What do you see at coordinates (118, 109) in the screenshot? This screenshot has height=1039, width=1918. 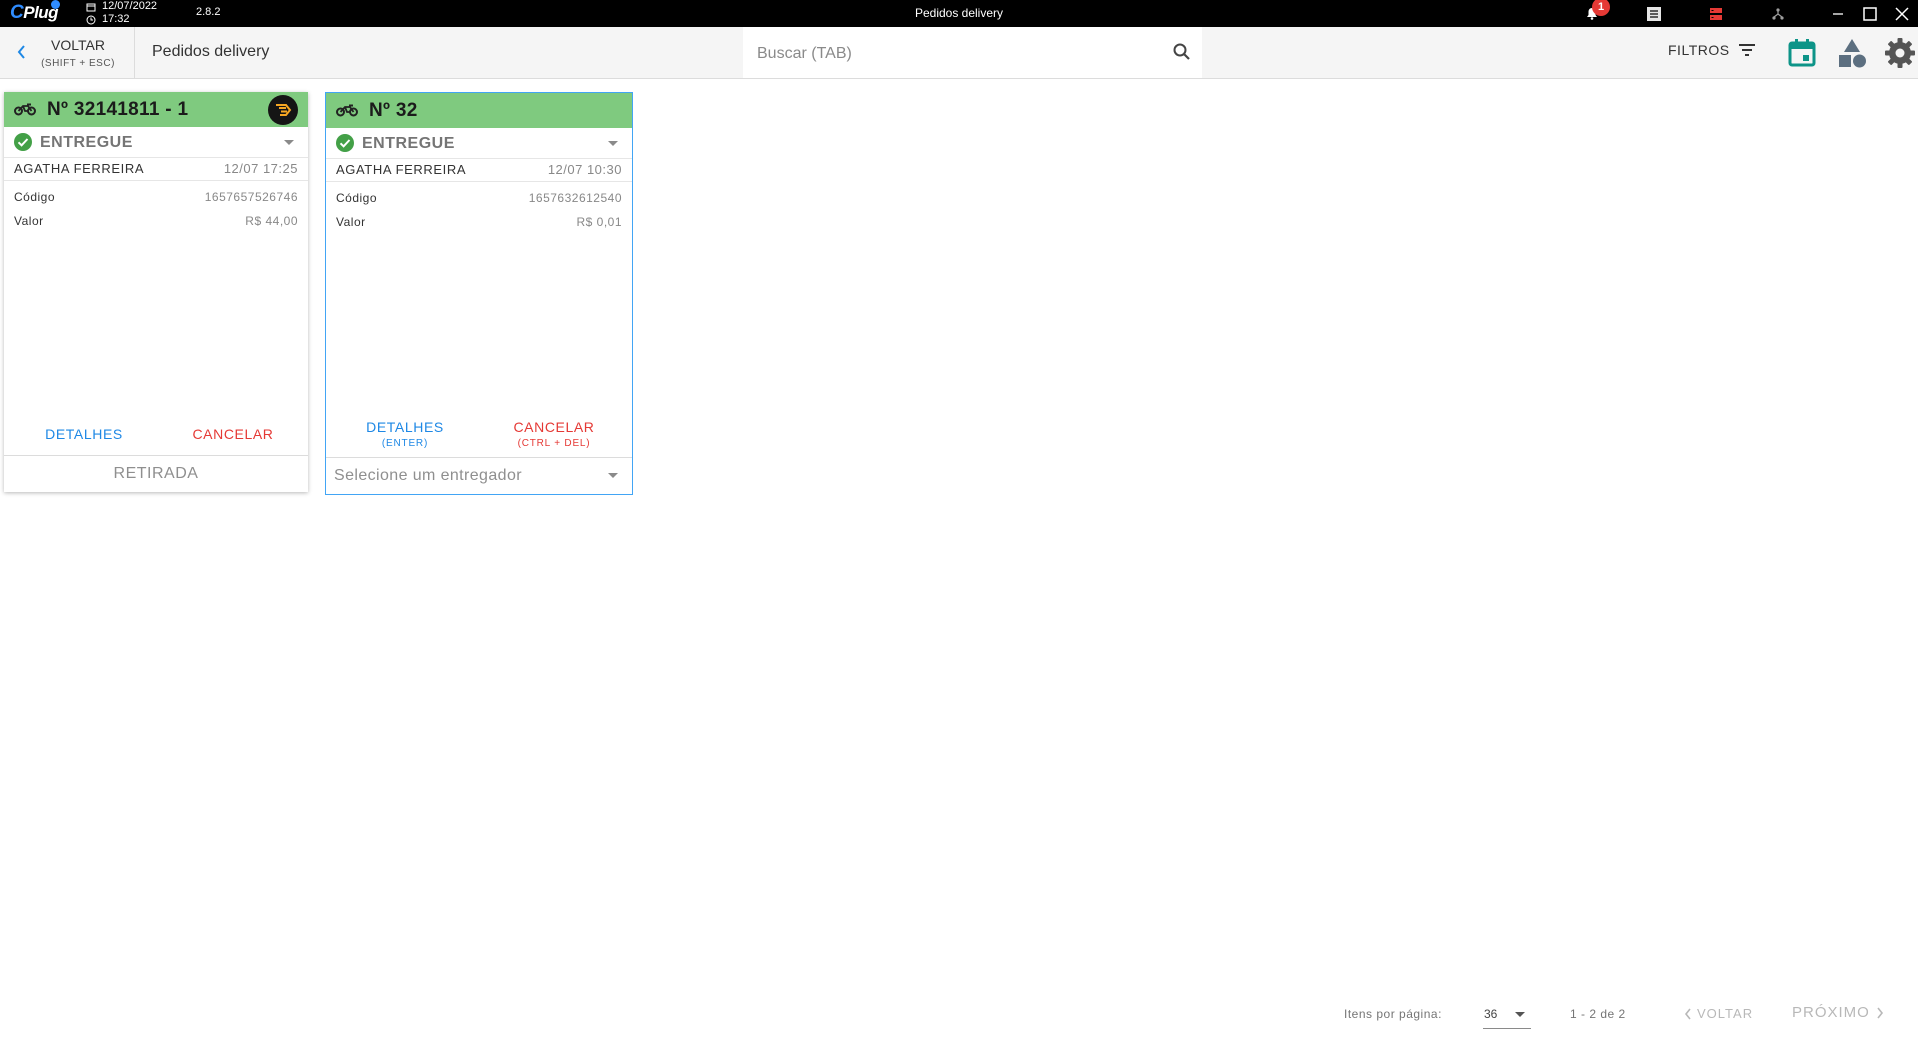 I see `order-number: Nº 32141811 - 1` at bounding box center [118, 109].